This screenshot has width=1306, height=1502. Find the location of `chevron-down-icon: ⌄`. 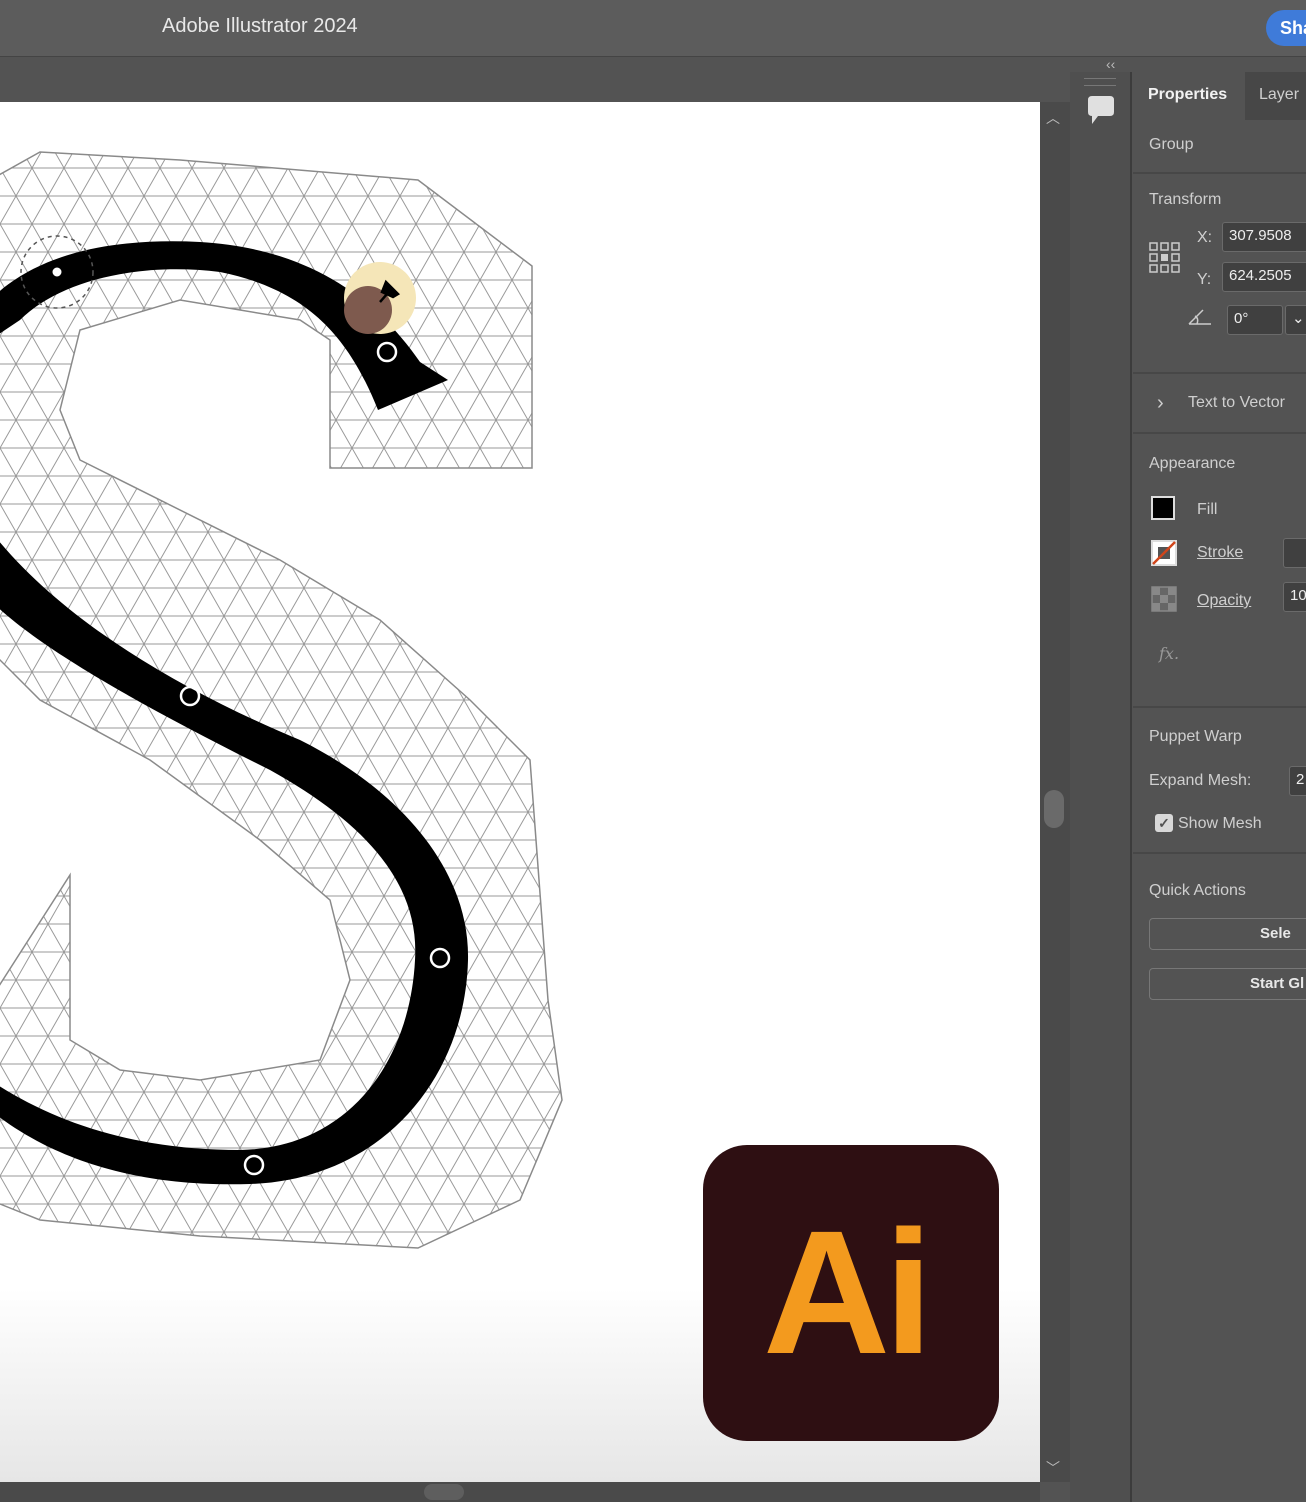

chevron-down-icon: ⌄ is located at coordinates (1298, 318).